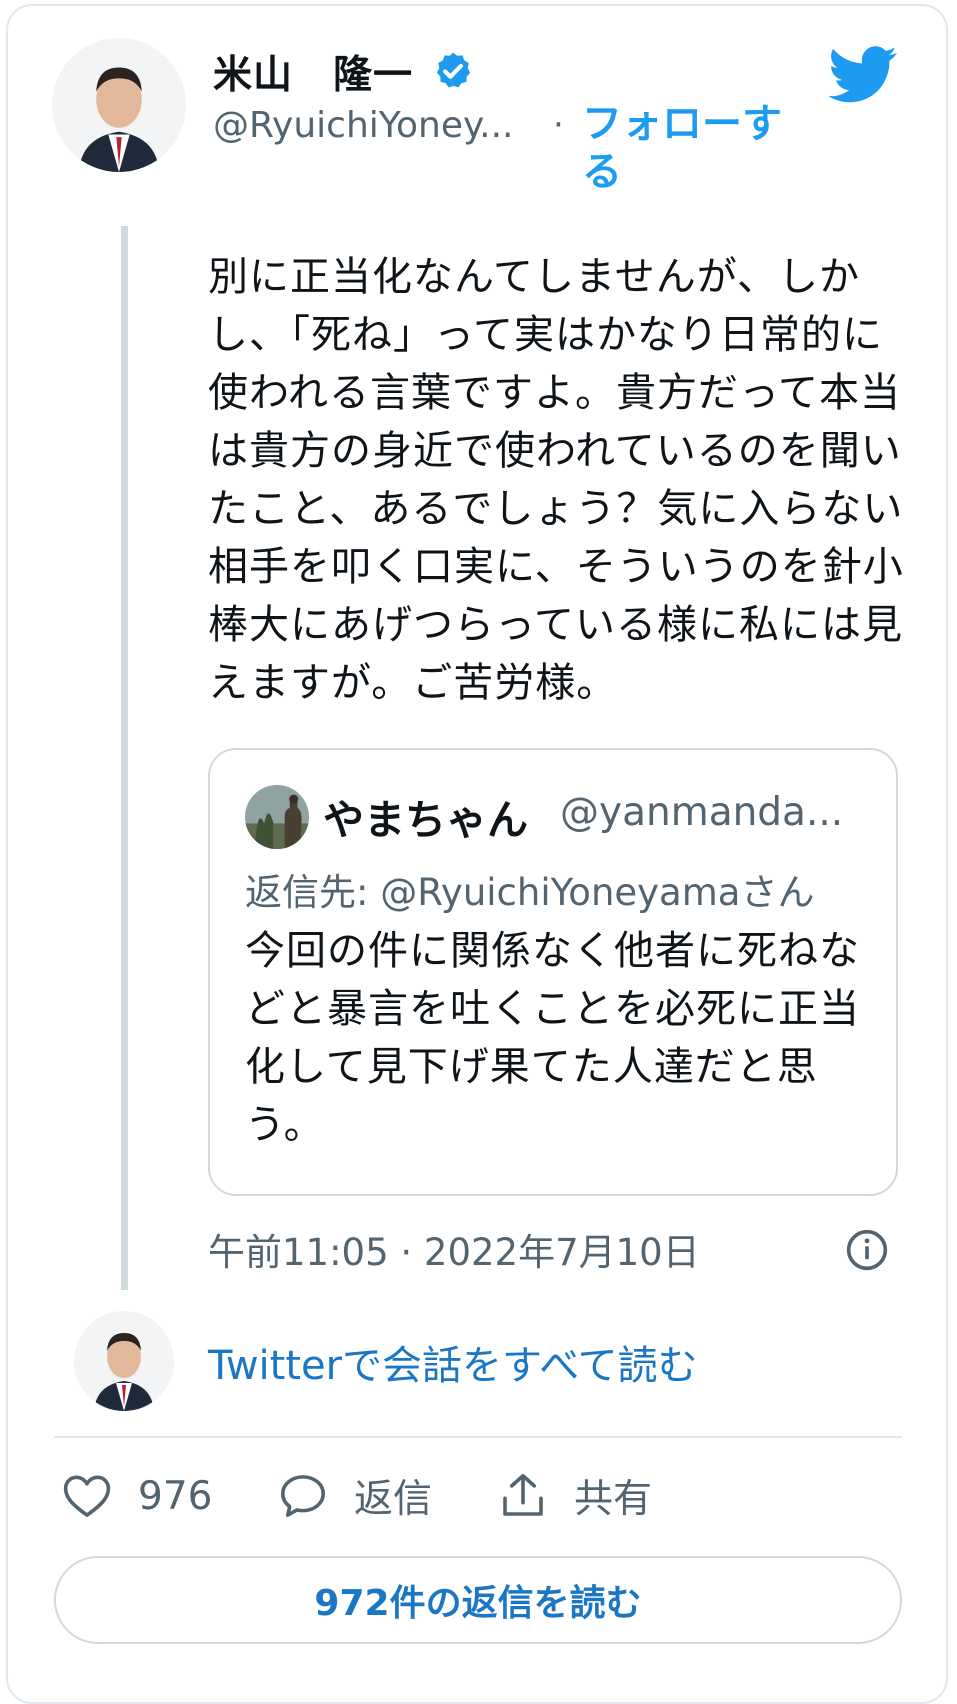 Image resolution: width=957 pixels, height=1704 pixels. I want to click on conversation-avatar, so click(124, 1361).